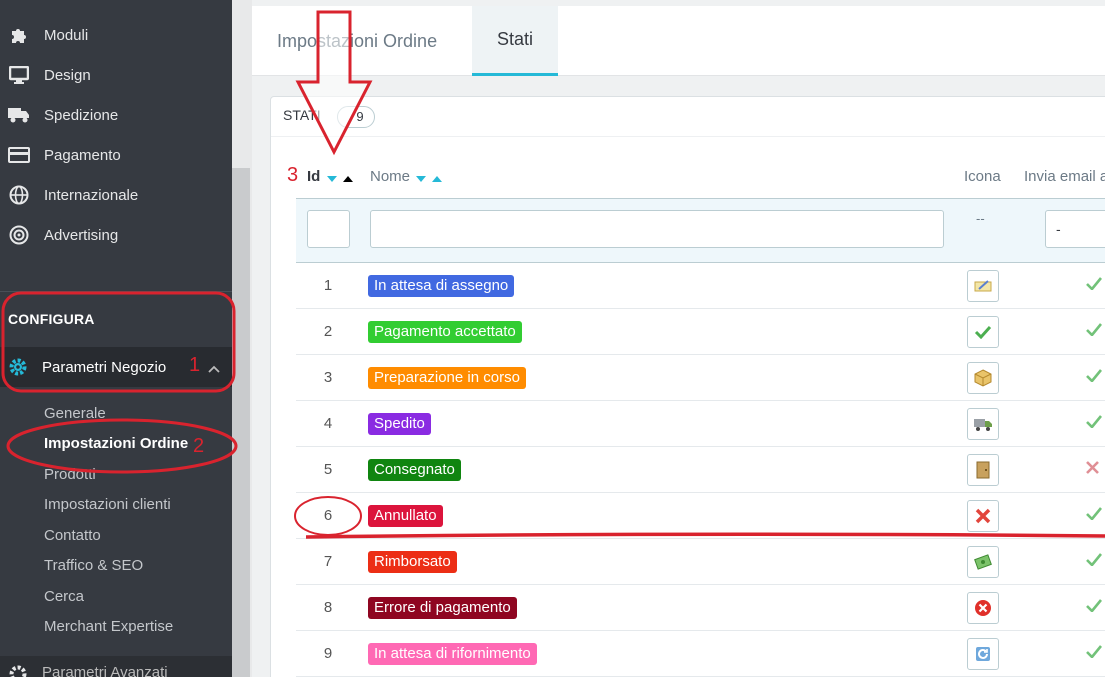 This screenshot has width=1105, height=677. What do you see at coordinates (314, 176) in the screenshot?
I see `column-header-label: Id` at bounding box center [314, 176].